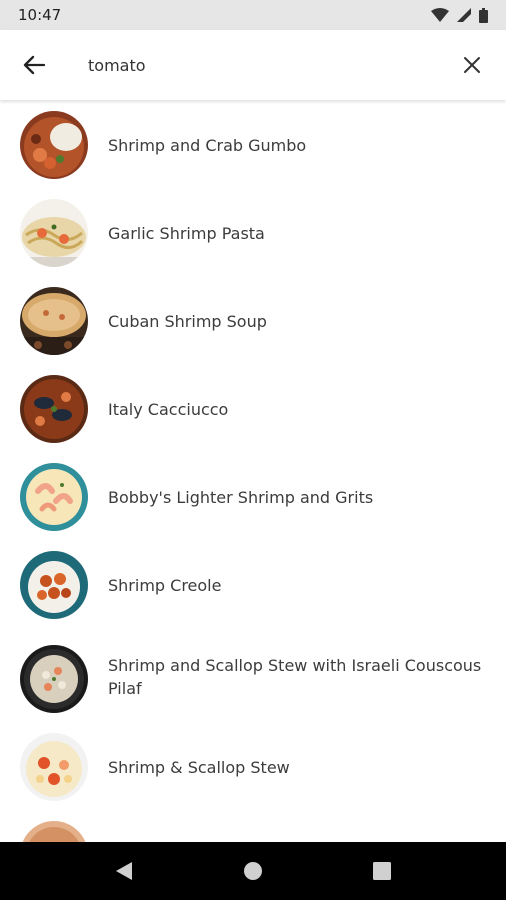 The width and height of the screenshot is (506, 900). I want to click on triangle-back-icon, so click(124, 871).